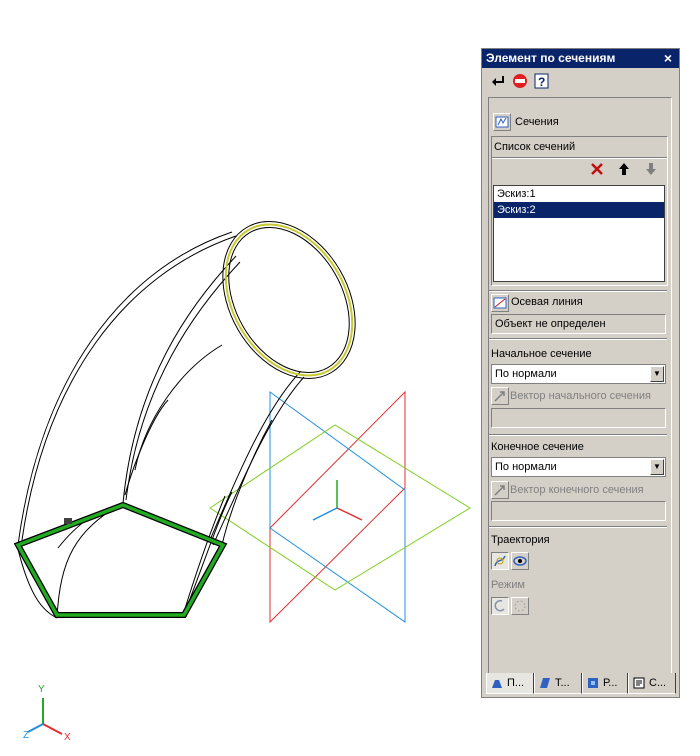  Describe the element at coordinates (41, 689) in the screenshot. I see `axis-y-label: Y` at that location.